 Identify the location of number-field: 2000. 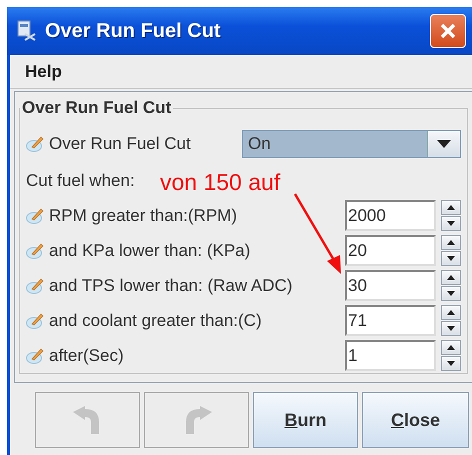
(390, 215).